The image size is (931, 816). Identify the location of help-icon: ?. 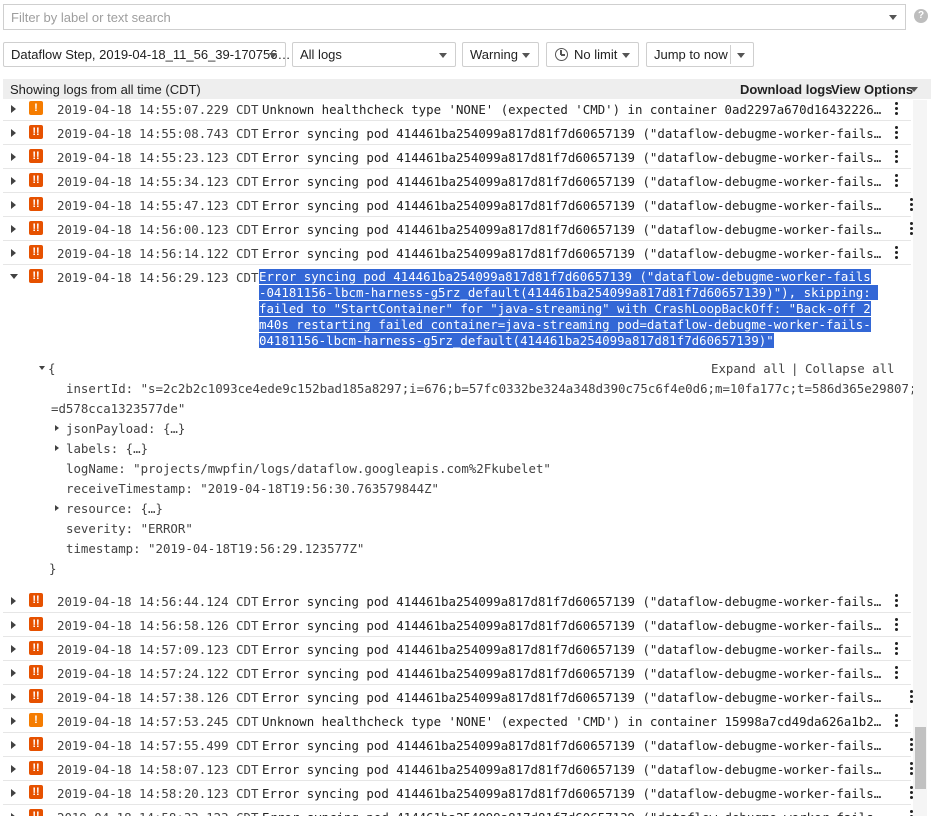
(921, 16).